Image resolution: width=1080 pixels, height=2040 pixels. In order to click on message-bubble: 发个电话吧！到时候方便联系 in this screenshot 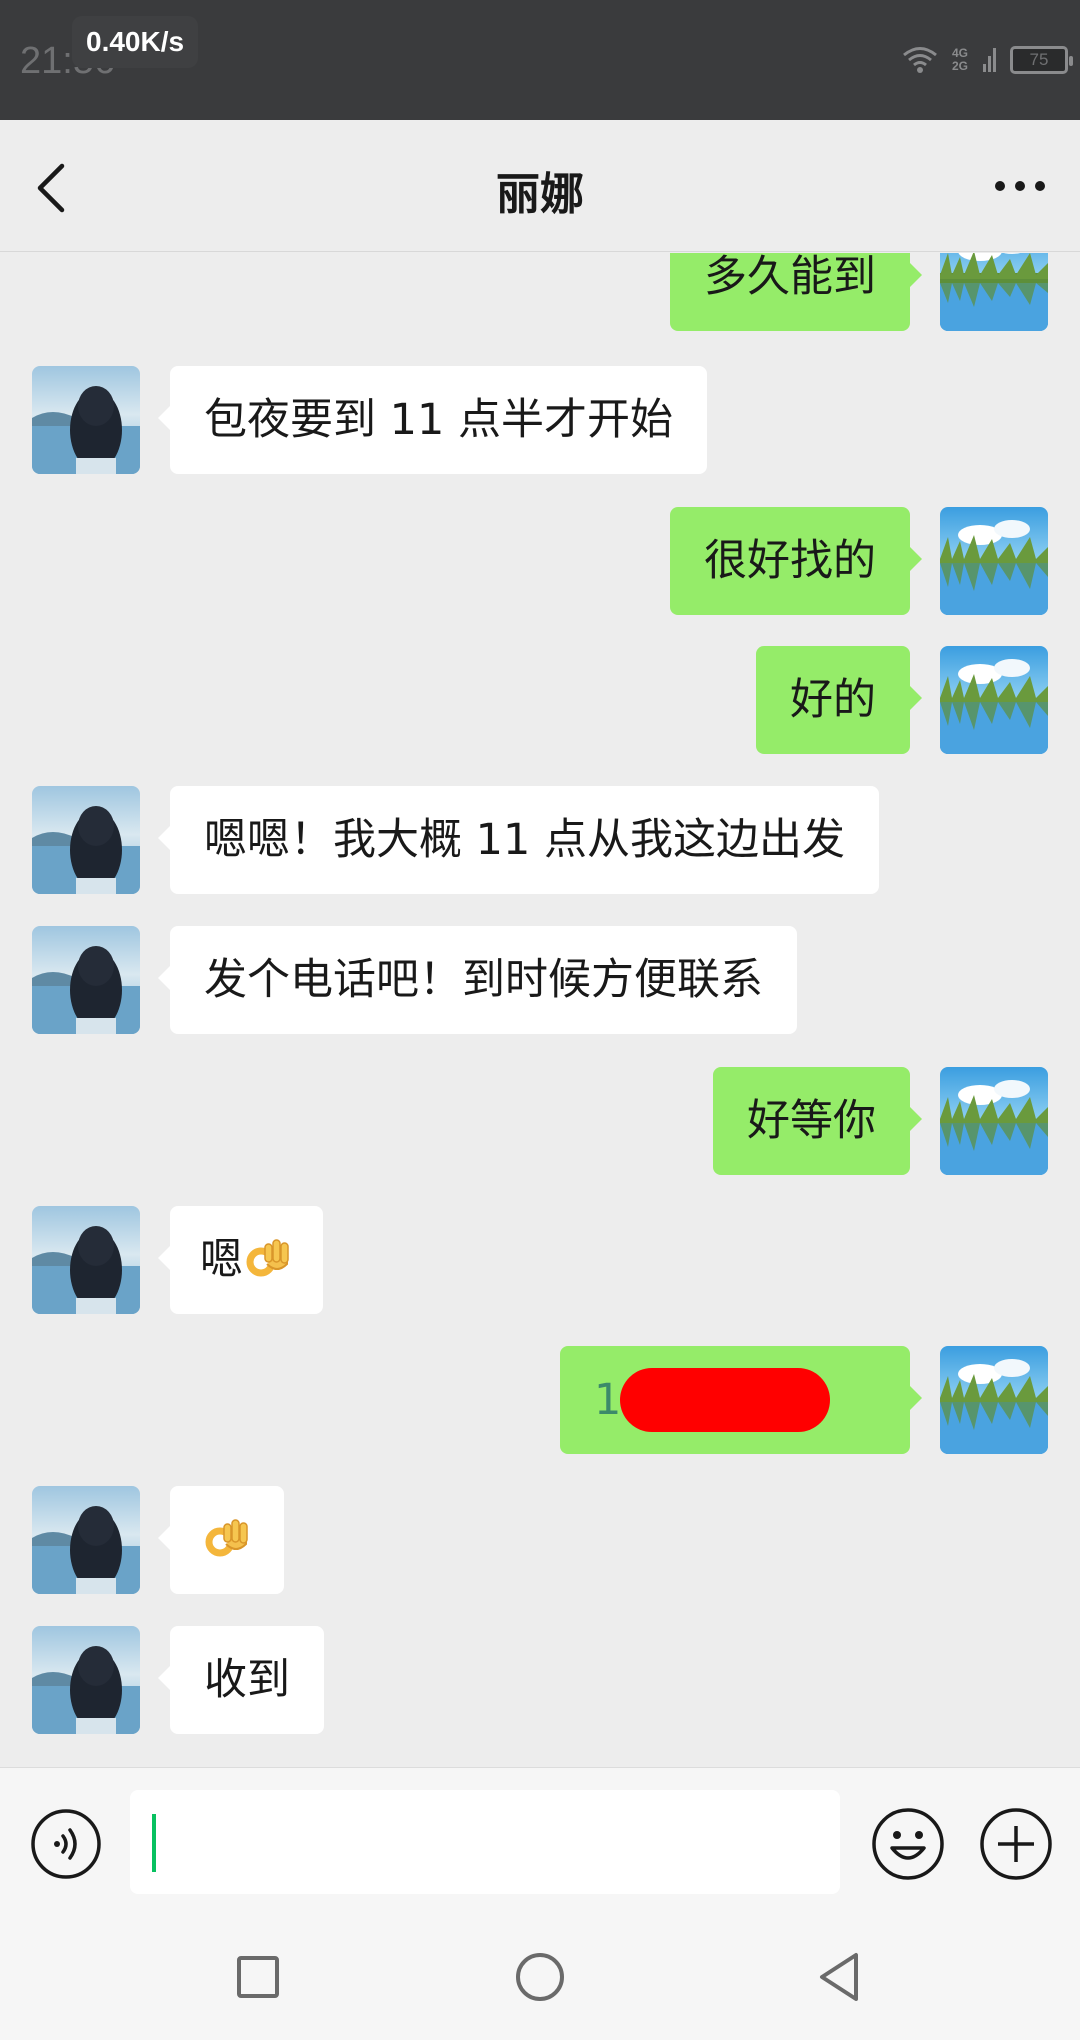, I will do `click(477, 980)`.